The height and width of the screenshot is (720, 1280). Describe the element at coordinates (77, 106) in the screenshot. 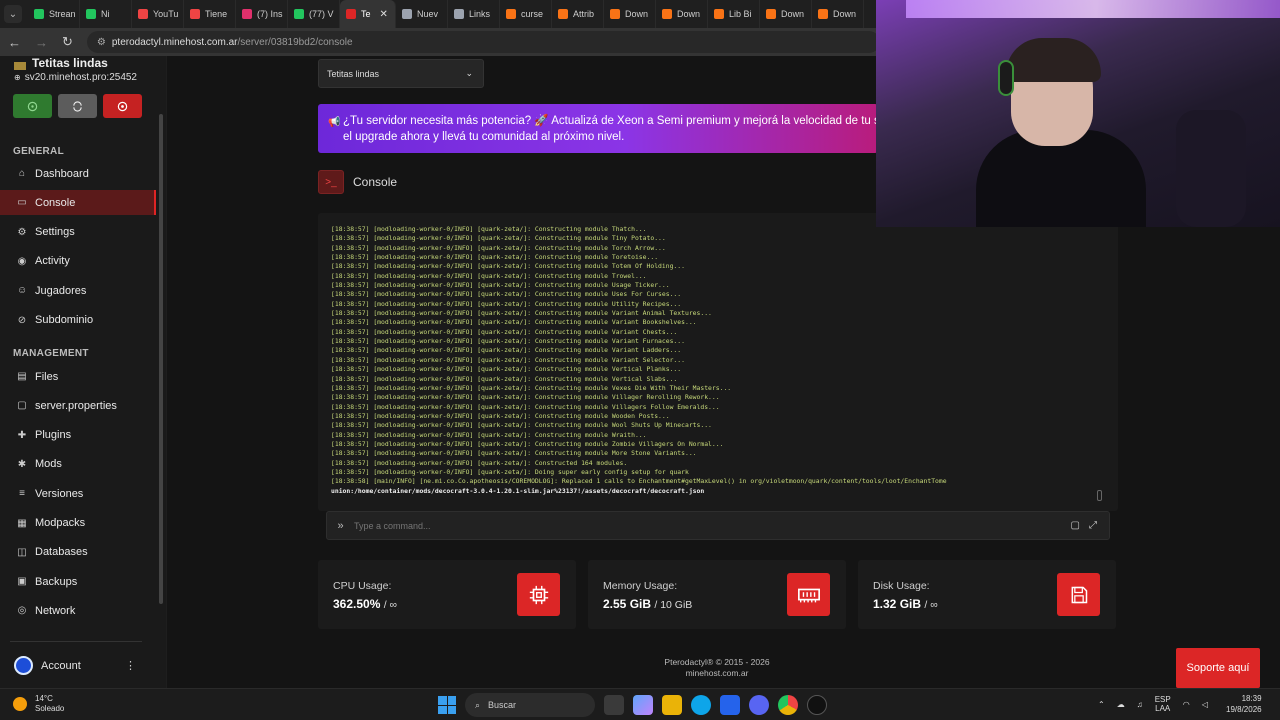

I see `restart-button` at that location.